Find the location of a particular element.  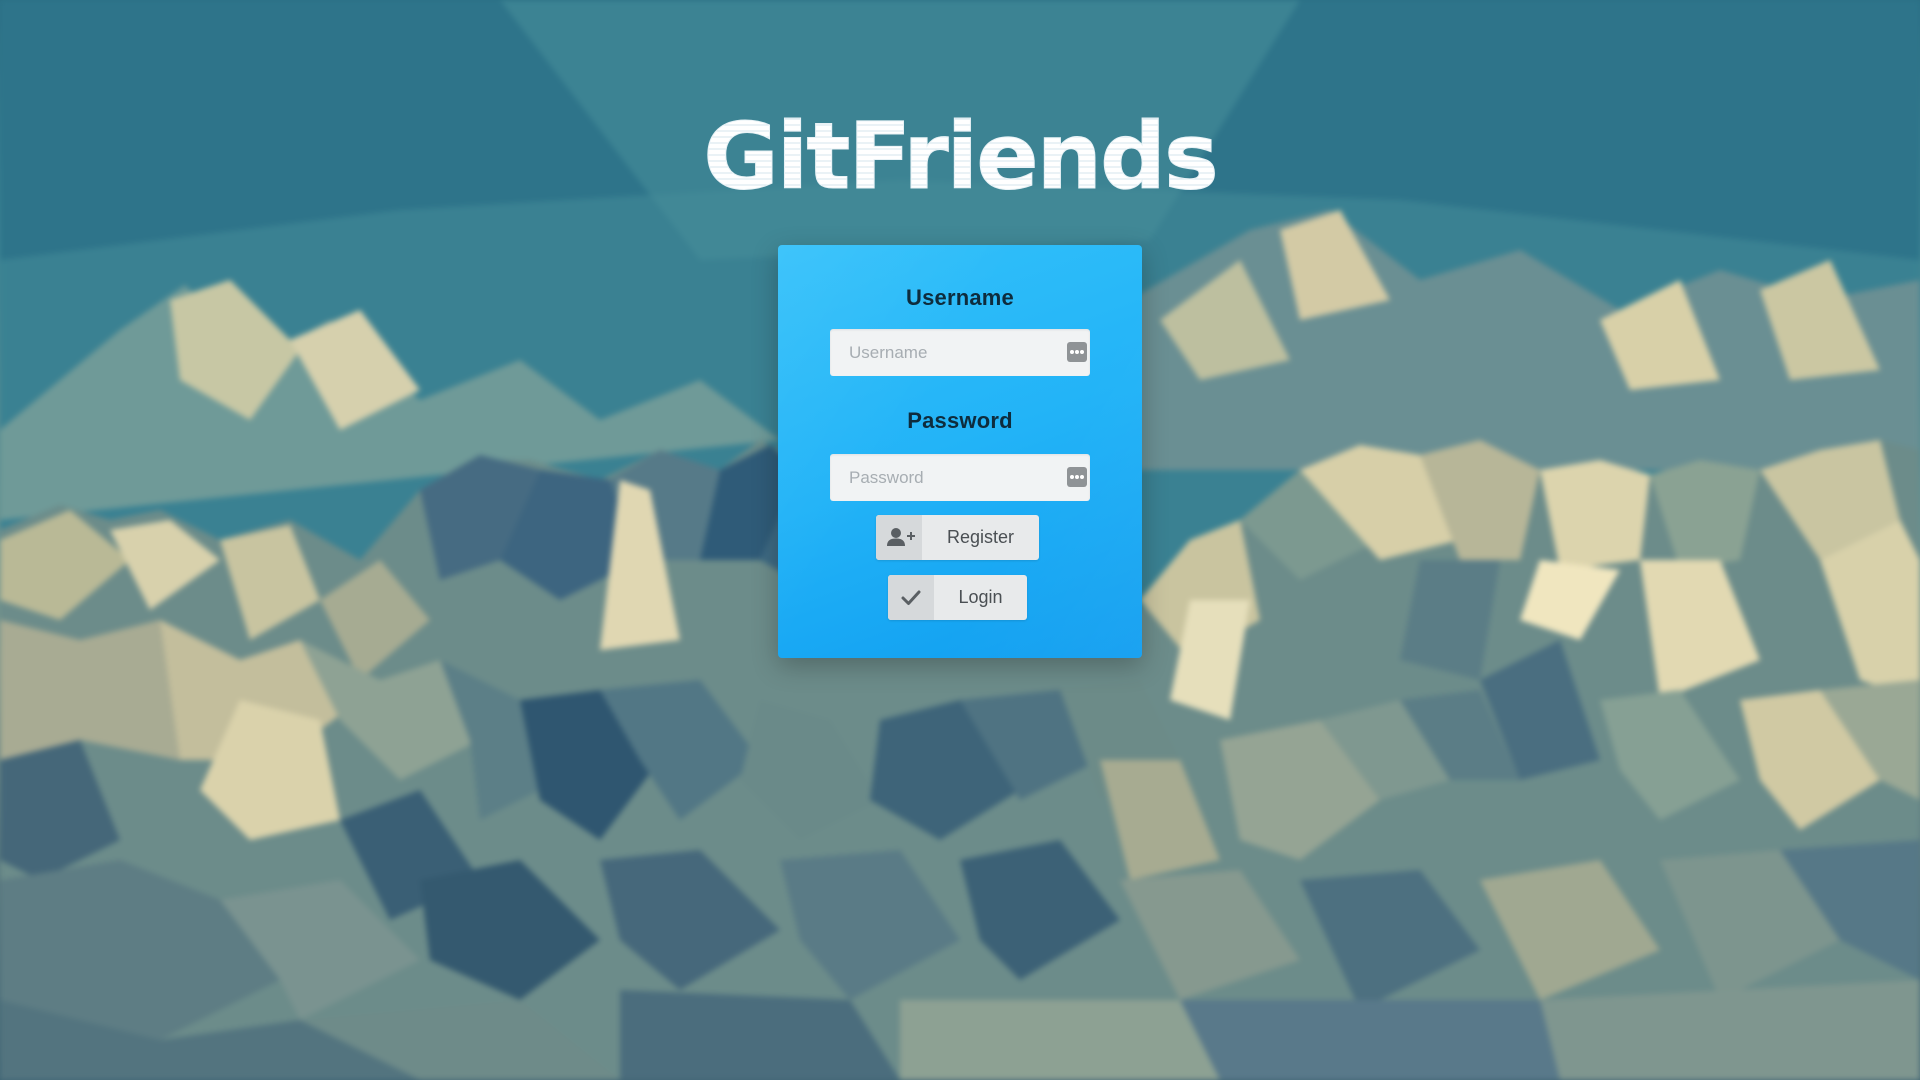

gitfriends-logo: GitFriends is located at coordinates (960, 149).